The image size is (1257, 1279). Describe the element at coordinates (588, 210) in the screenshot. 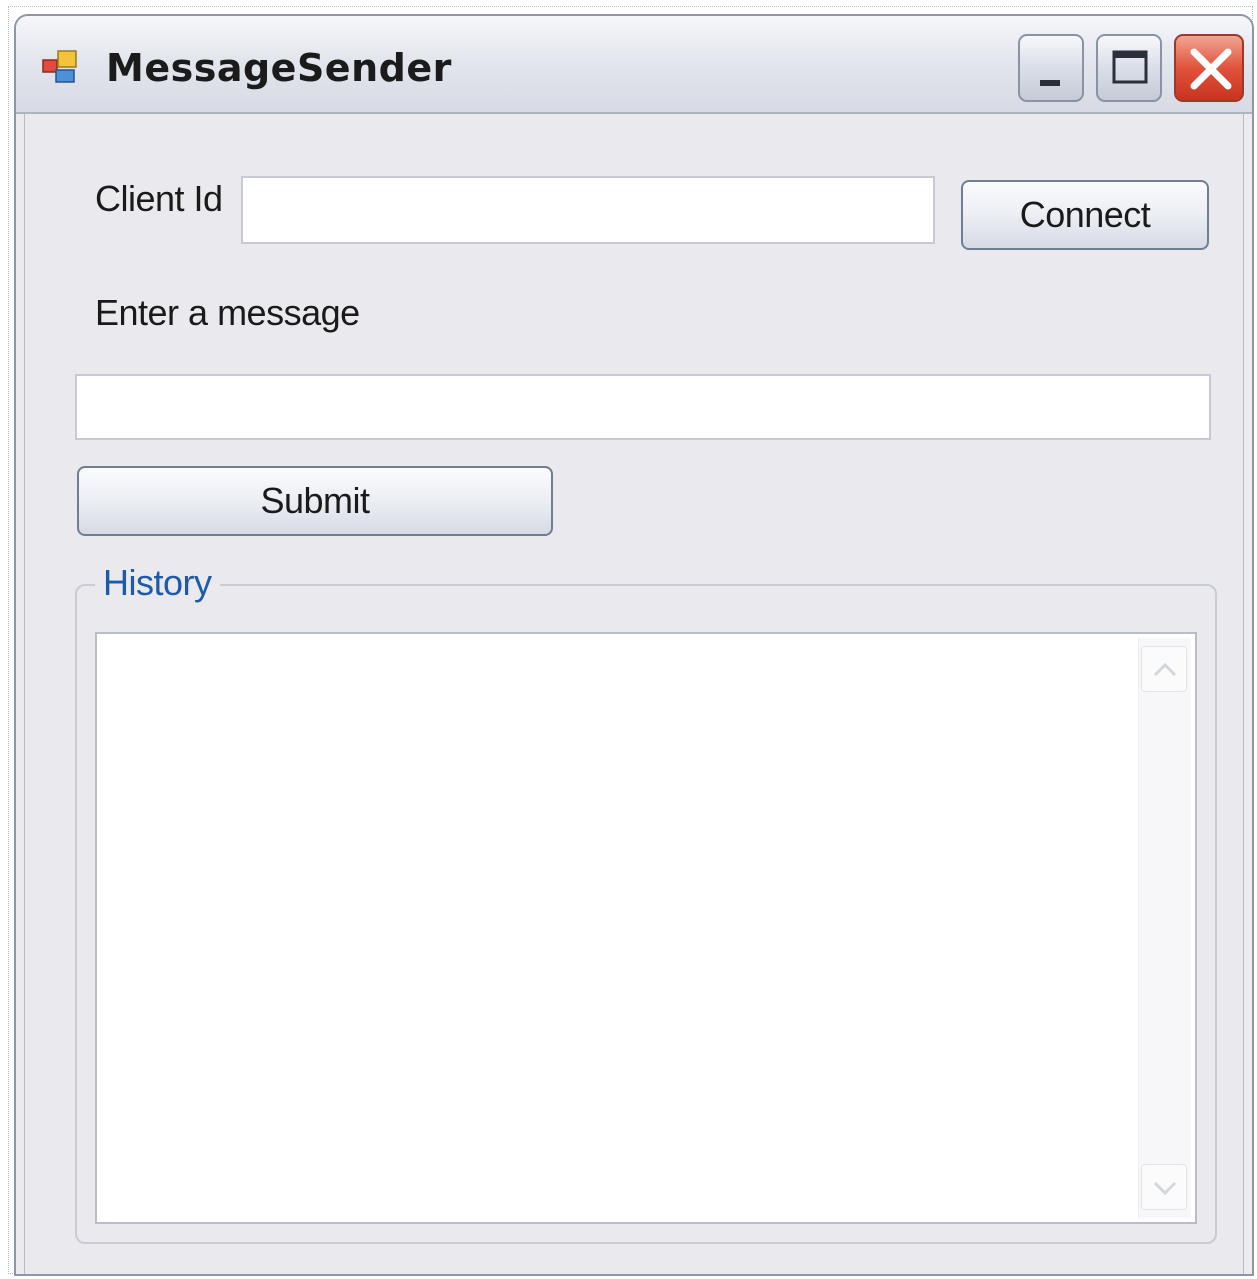

I see `client-id-input` at that location.